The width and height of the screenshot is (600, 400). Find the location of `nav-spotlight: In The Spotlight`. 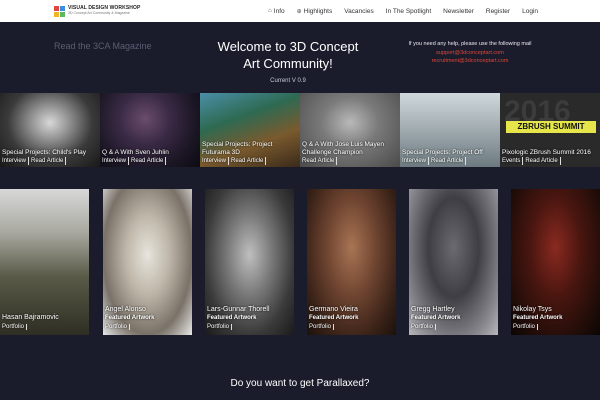

nav-spotlight: In The Spotlight is located at coordinates (408, 11).